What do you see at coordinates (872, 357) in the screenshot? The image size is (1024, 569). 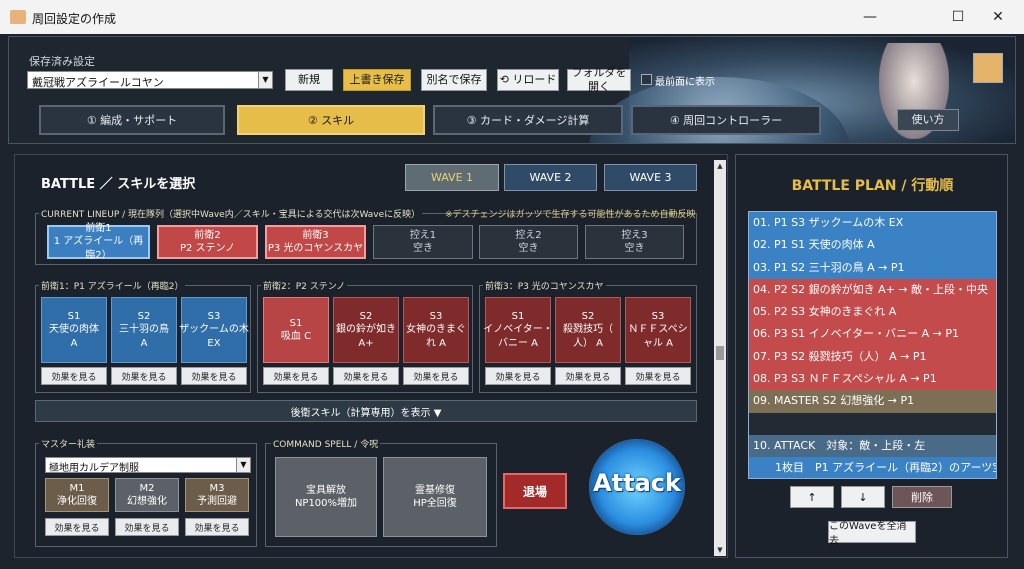 I see `plan-item: 07. P3 S2 殺戮技巧（人） A → P1` at bounding box center [872, 357].